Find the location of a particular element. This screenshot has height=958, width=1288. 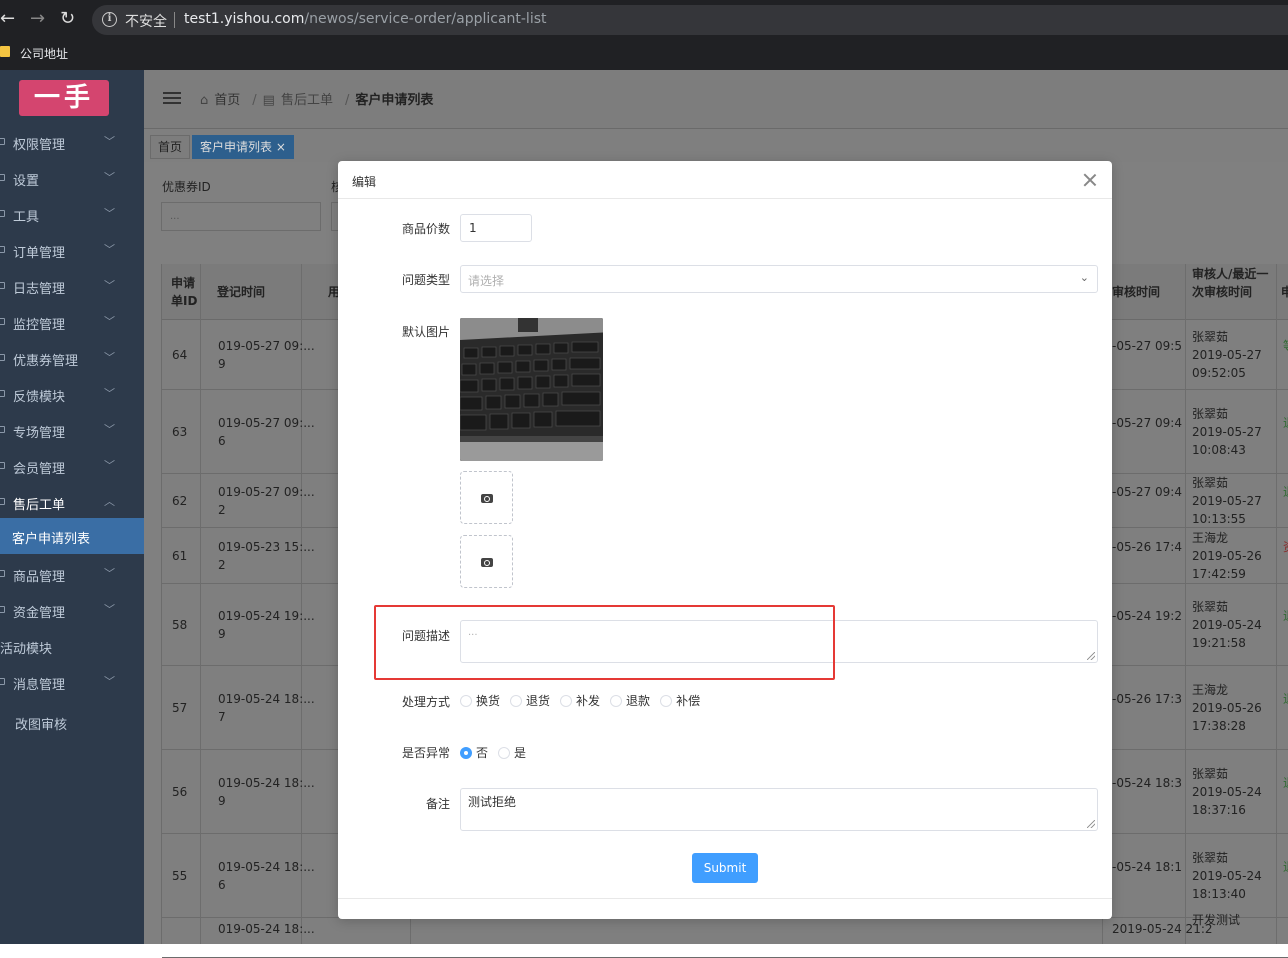

camera-icon is located at coordinates (487, 562).